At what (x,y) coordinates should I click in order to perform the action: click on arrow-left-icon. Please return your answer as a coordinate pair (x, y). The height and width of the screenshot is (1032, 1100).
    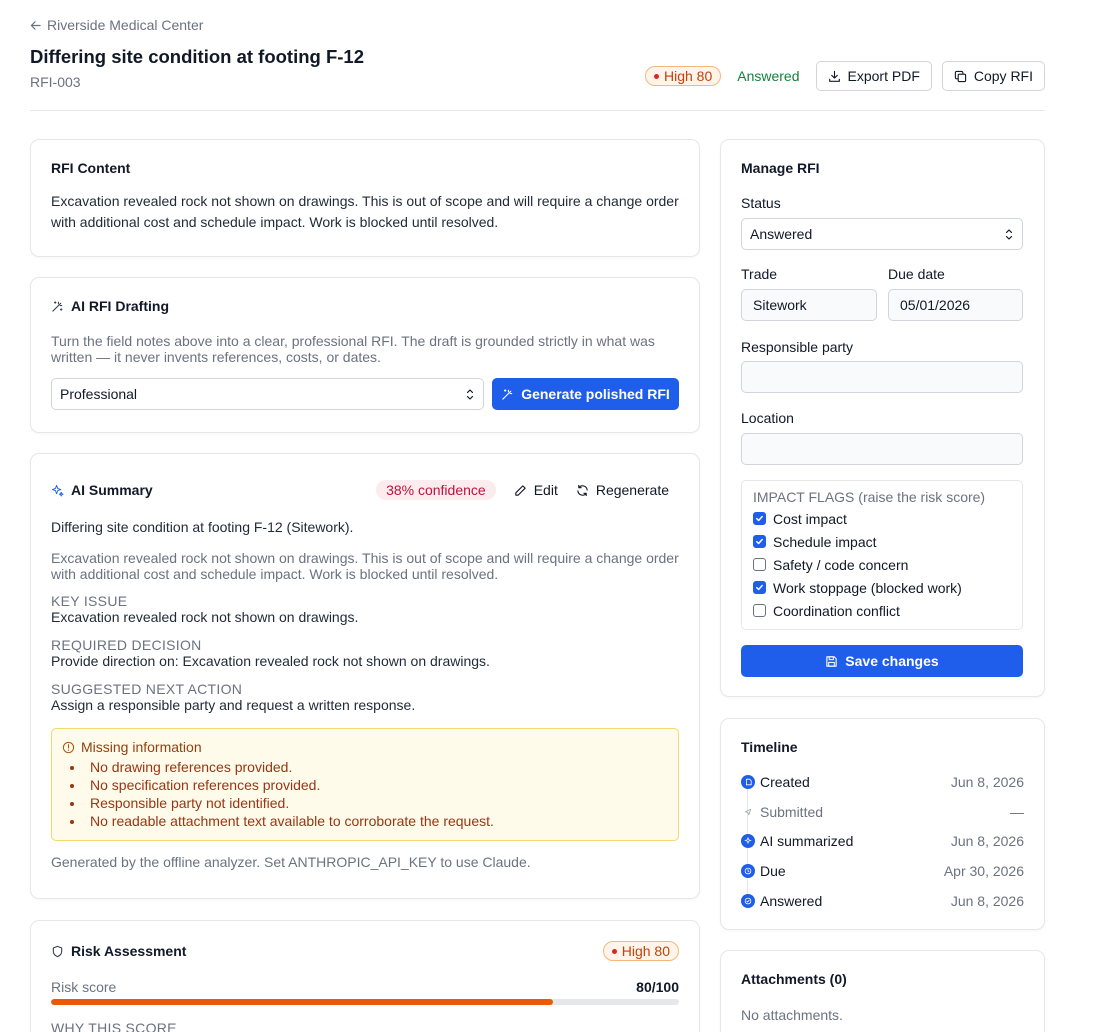
    Looking at the image, I should click on (35, 25).